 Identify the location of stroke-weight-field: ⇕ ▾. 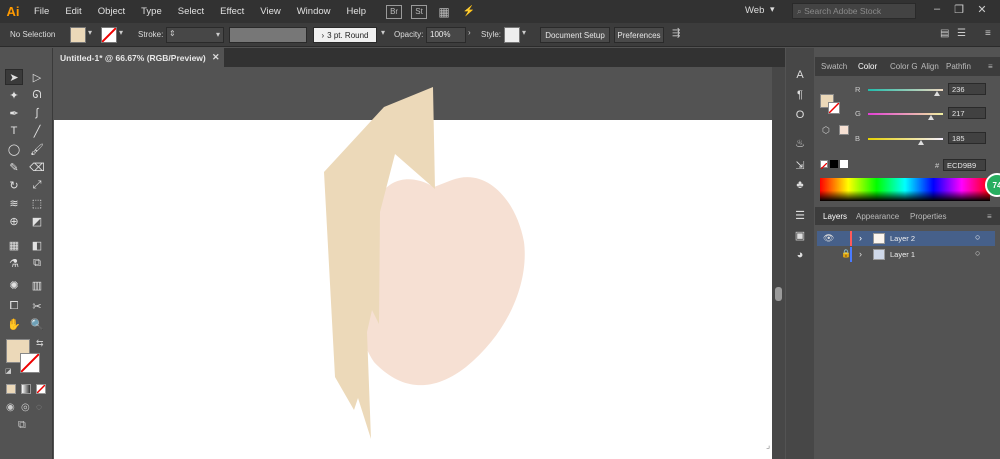
(195, 35).